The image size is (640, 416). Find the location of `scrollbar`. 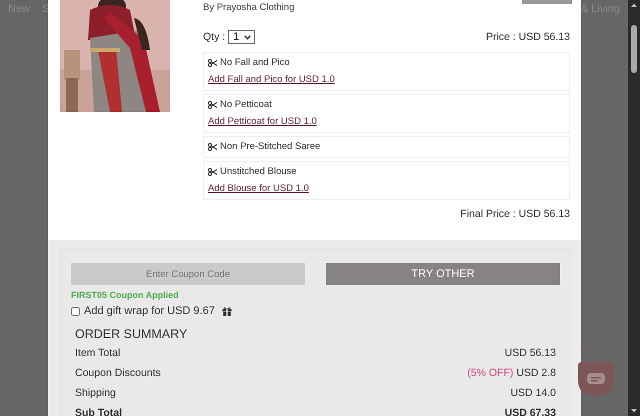

scrollbar is located at coordinates (634, 208).